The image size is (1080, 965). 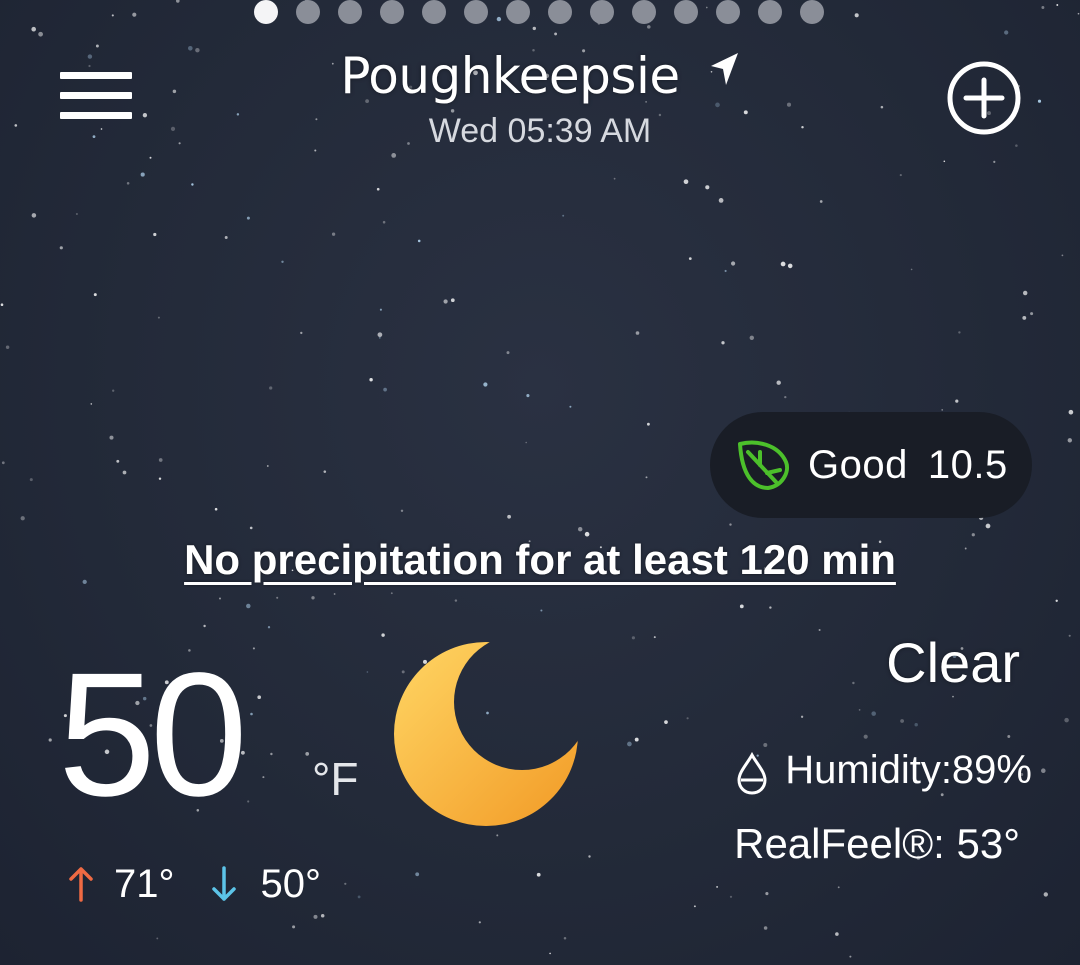 I want to click on weather-condition: Clear, so click(x=953, y=662).